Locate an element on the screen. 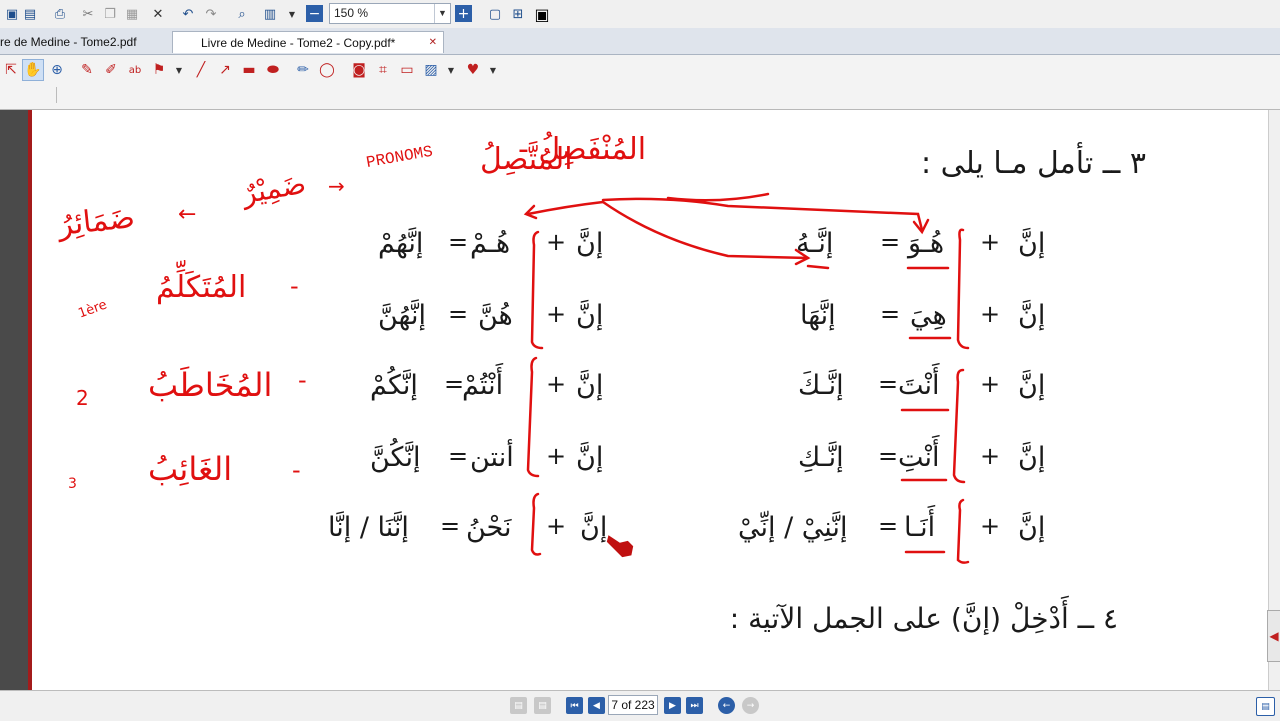  stamp-icon: ⚑ is located at coordinates (159, 70).